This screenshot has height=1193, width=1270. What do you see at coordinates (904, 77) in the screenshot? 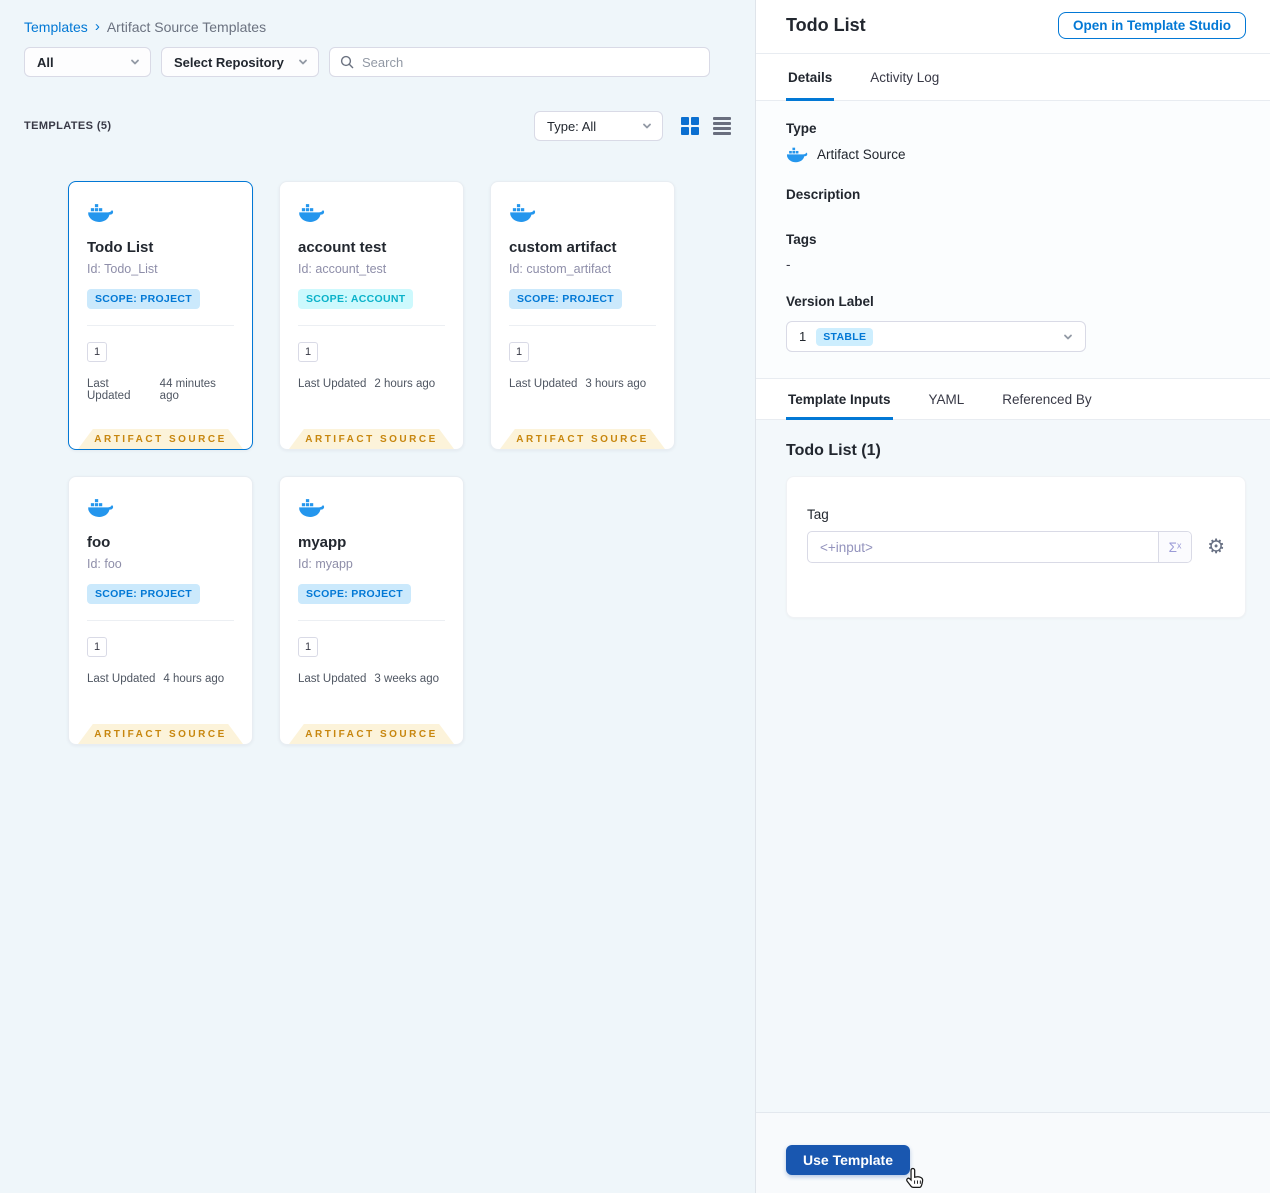
I see `tab-activity-log: Activity Log` at bounding box center [904, 77].